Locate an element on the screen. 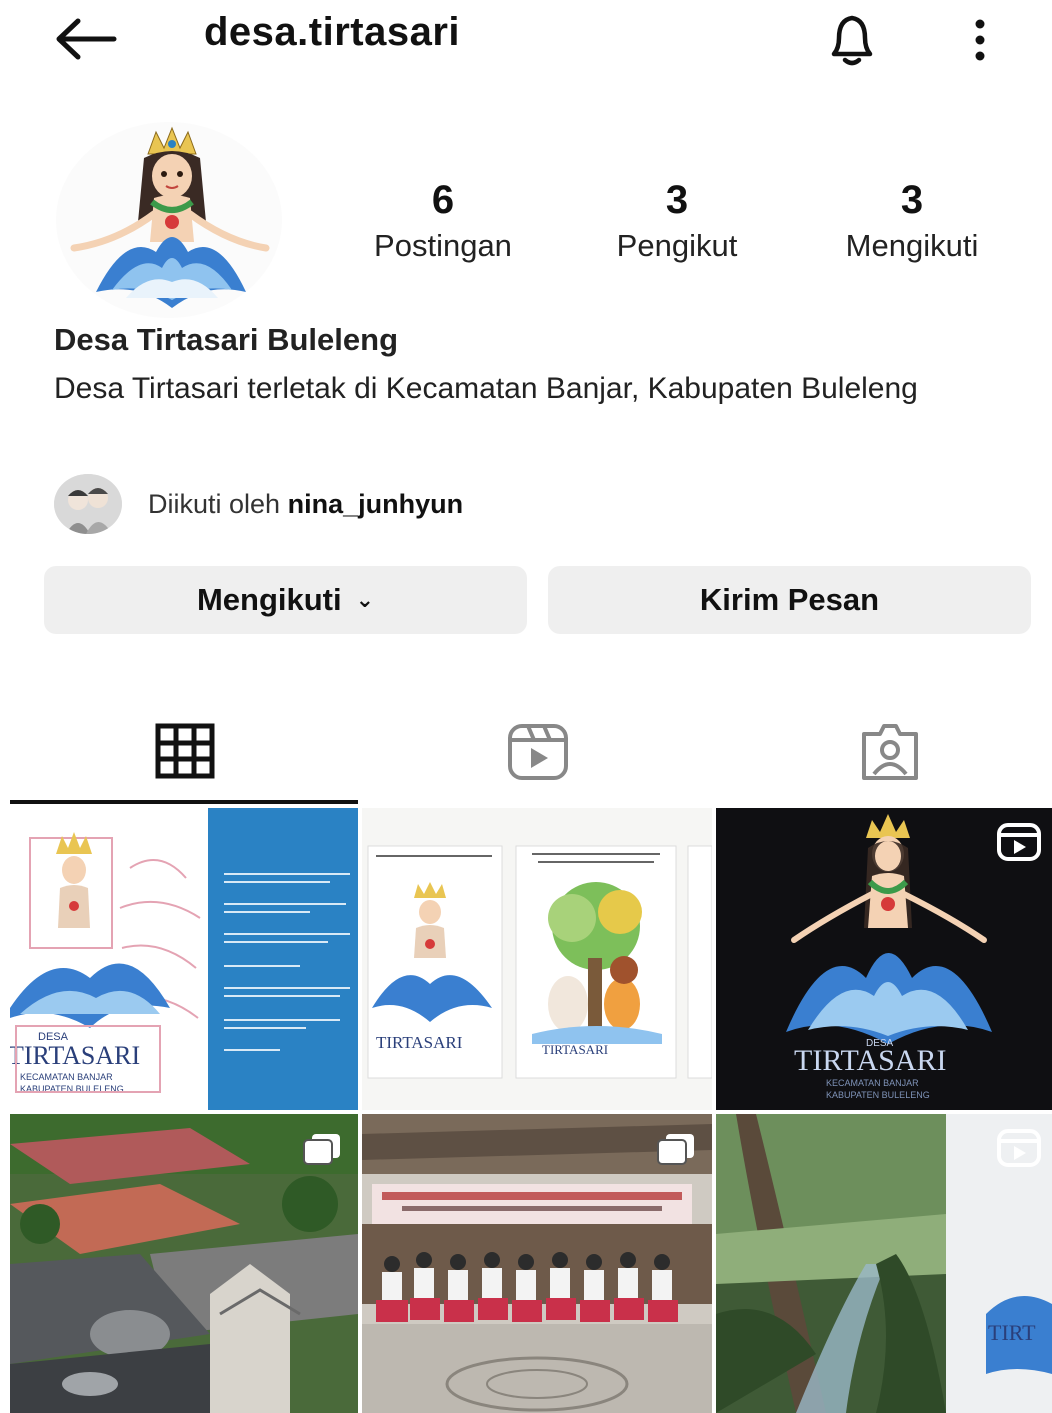  send-message-button: Kirim Pesan is located at coordinates (789, 600).